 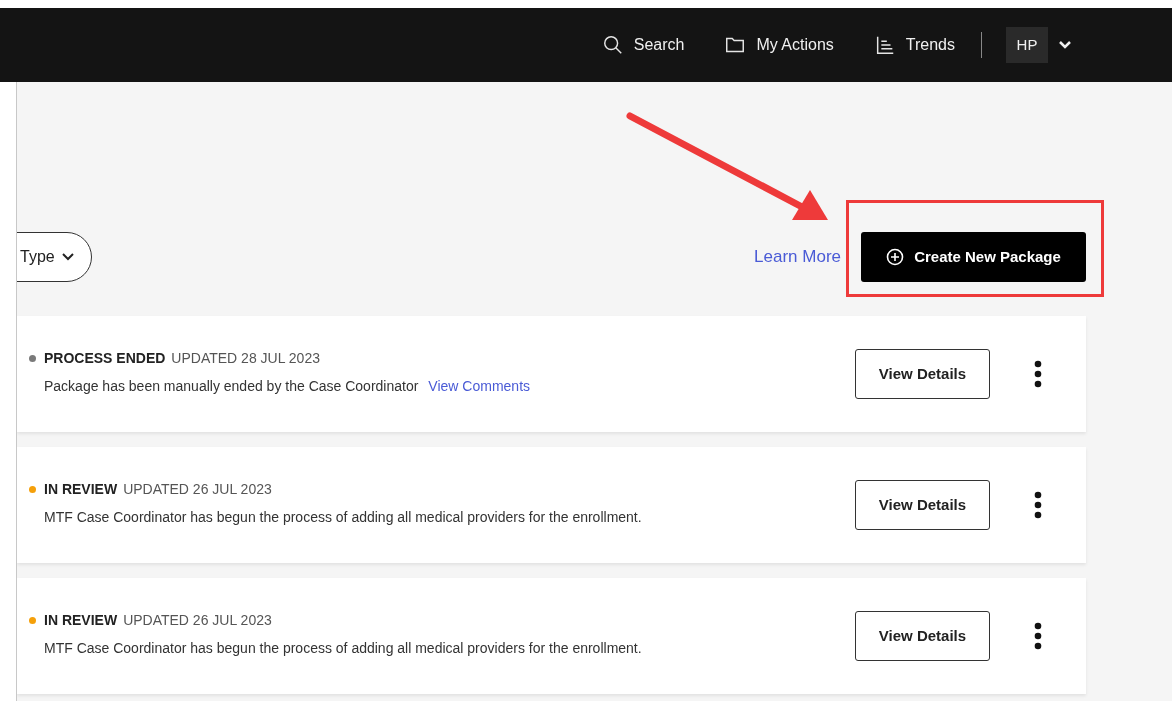 What do you see at coordinates (105, 358) in the screenshot?
I see `status-label: PROCESS ENDED` at bounding box center [105, 358].